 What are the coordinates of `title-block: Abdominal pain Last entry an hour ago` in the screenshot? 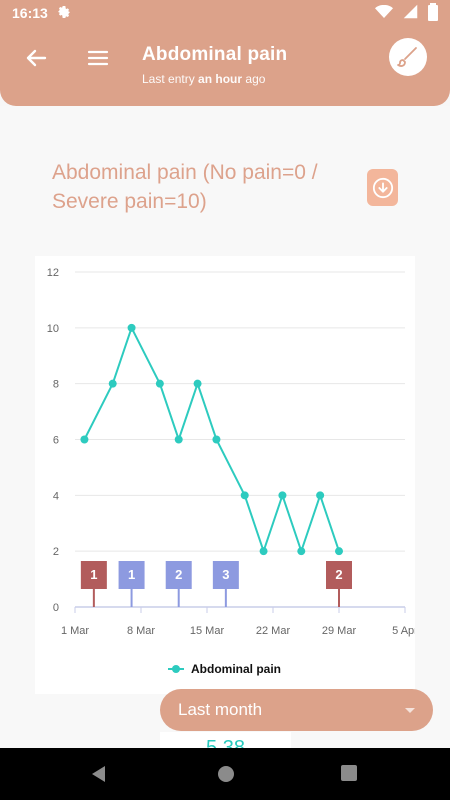 It's located at (214, 65).